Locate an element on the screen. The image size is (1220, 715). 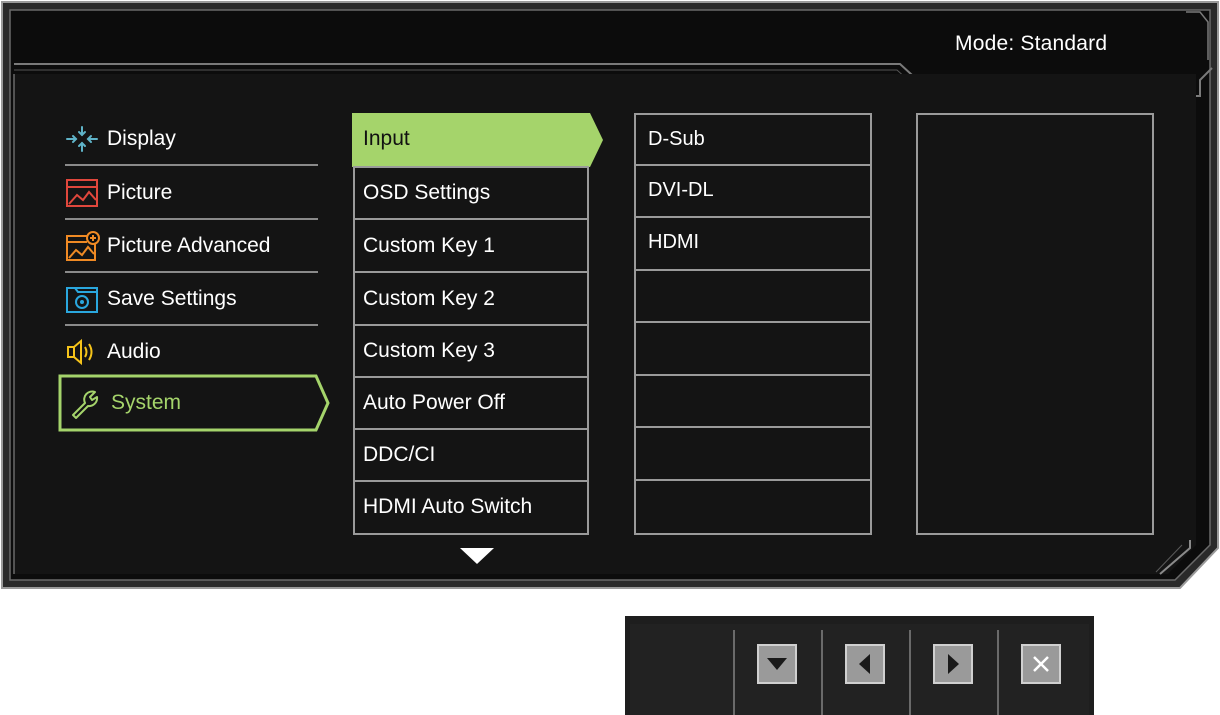
category-label: Picture Advanced is located at coordinates (189, 245).